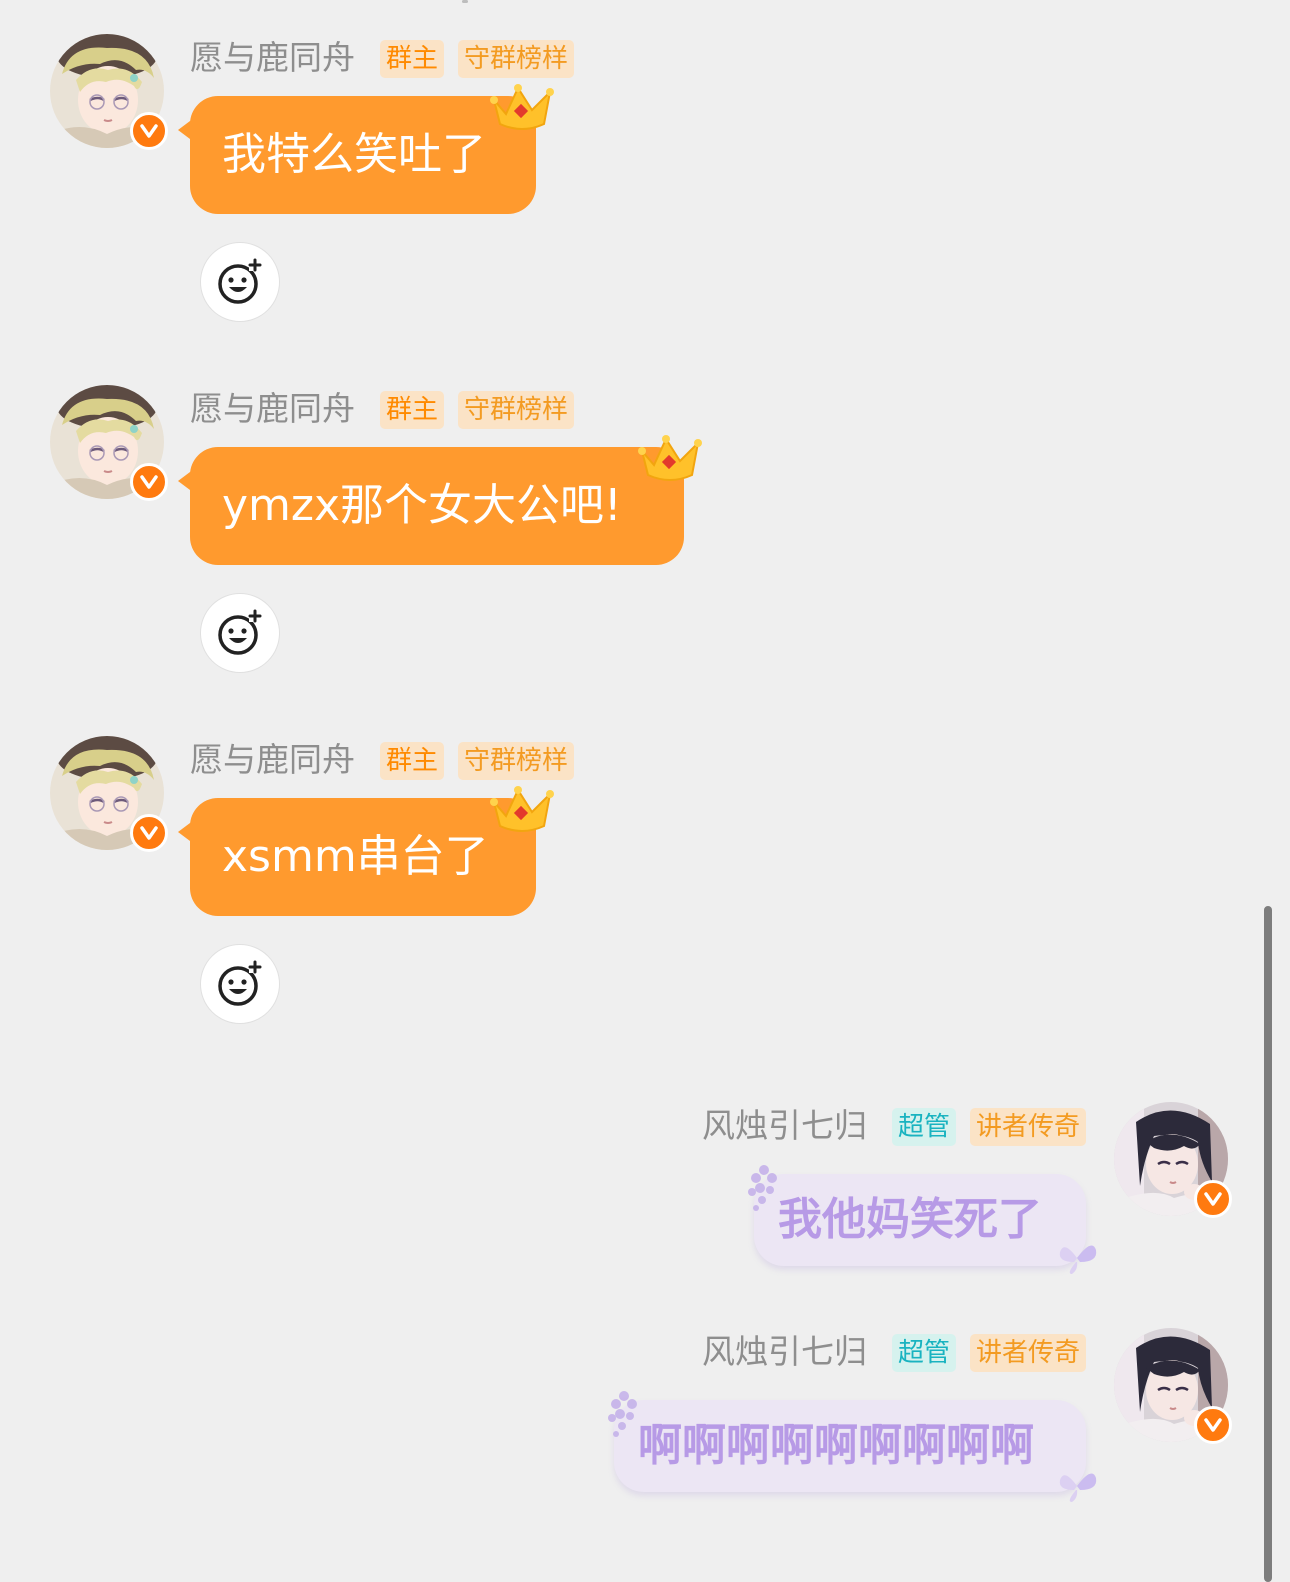 This screenshot has height=1582, width=1290. Describe the element at coordinates (465, 1) in the screenshot. I see `top-indicator` at that location.